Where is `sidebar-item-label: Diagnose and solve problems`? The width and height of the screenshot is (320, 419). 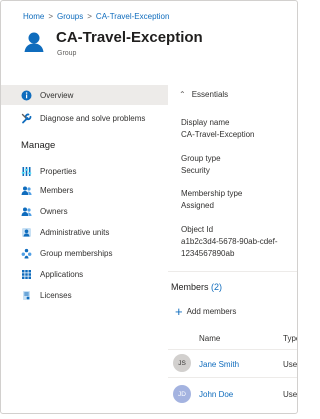 sidebar-item-label: Diagnose and solve problems is located at coordinates (93, 118).